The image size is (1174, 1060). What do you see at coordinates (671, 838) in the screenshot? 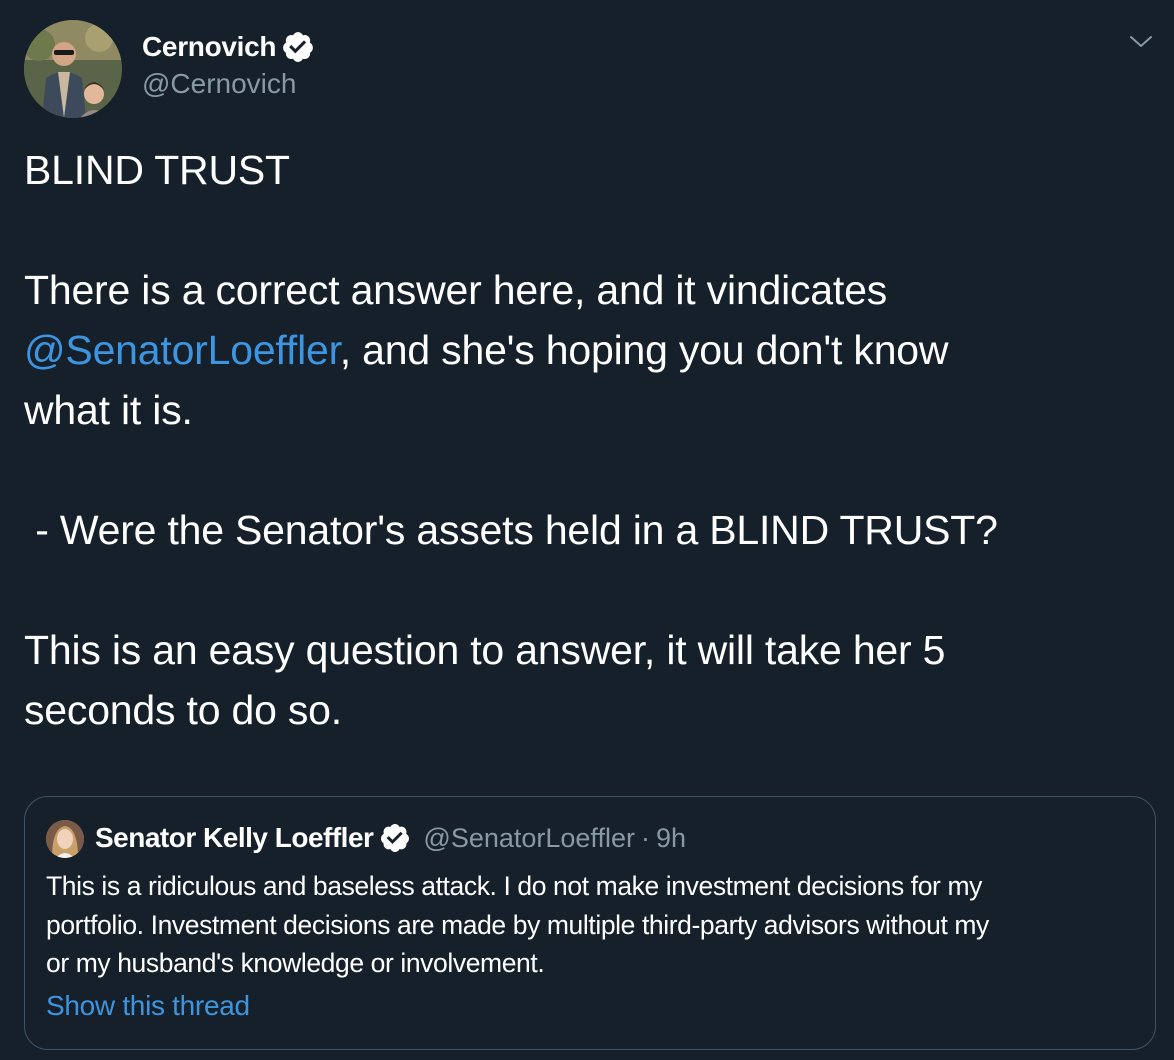
I see `quoted-timestamp: 9h` at bounding box center [671, 838].